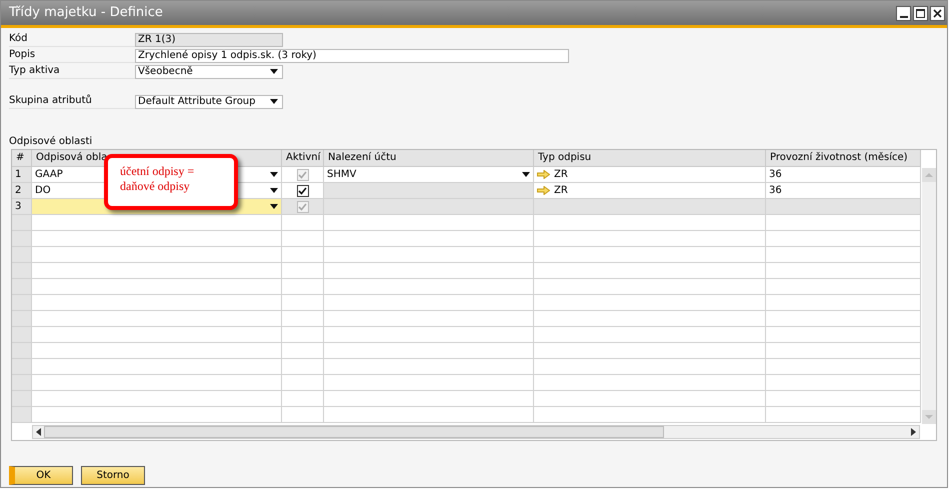  I want to click on row-number: 3, so click(22, 207).